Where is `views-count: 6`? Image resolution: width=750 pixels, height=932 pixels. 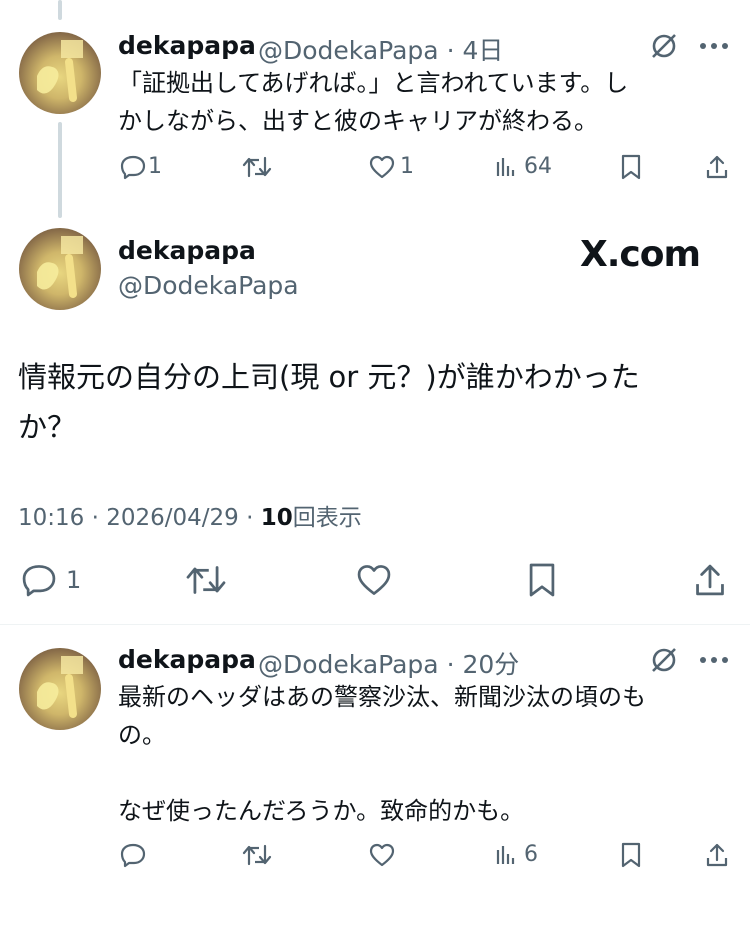 views-count: 6 is located at coordinates (531, 854).